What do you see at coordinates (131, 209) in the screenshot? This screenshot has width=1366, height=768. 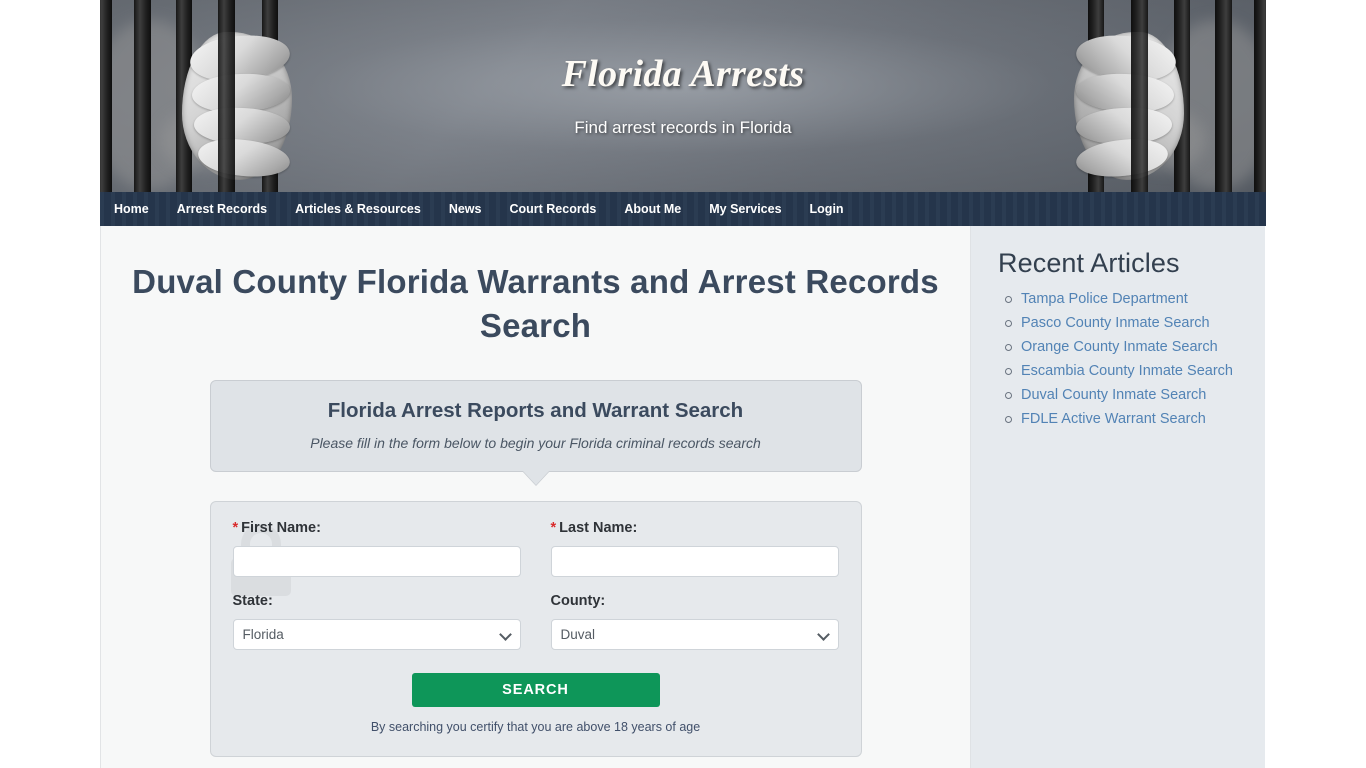 I see `nav-item-home: Home` at bounding box center [131, 209].